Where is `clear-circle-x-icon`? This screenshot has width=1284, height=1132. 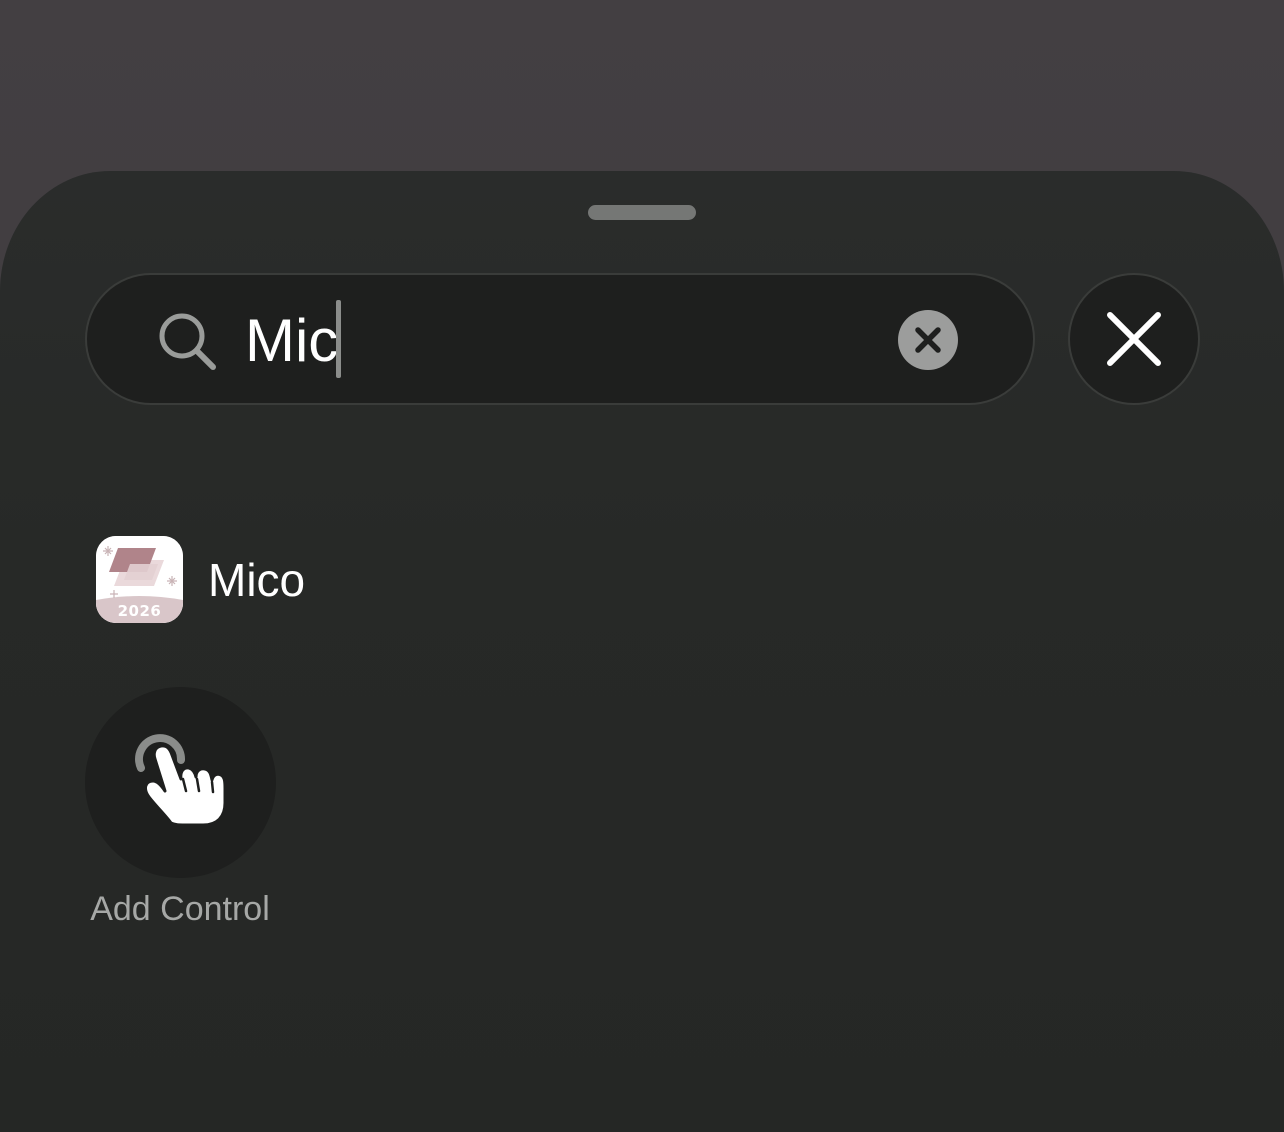
clear-circle-x-icon is located at coordinates (928, 340).